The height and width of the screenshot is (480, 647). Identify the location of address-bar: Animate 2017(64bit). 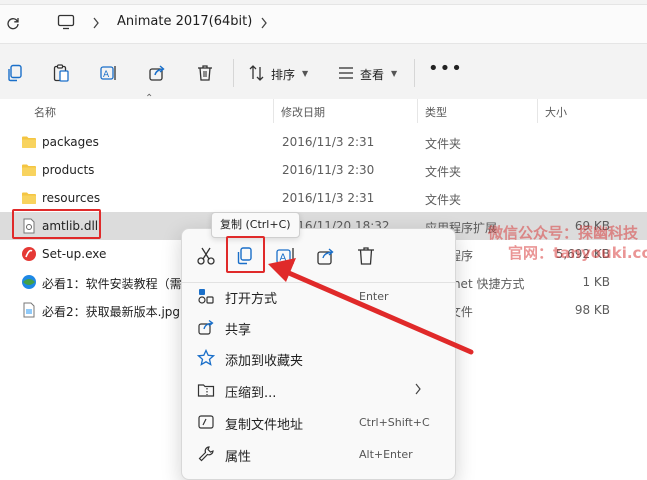
(323, 23).